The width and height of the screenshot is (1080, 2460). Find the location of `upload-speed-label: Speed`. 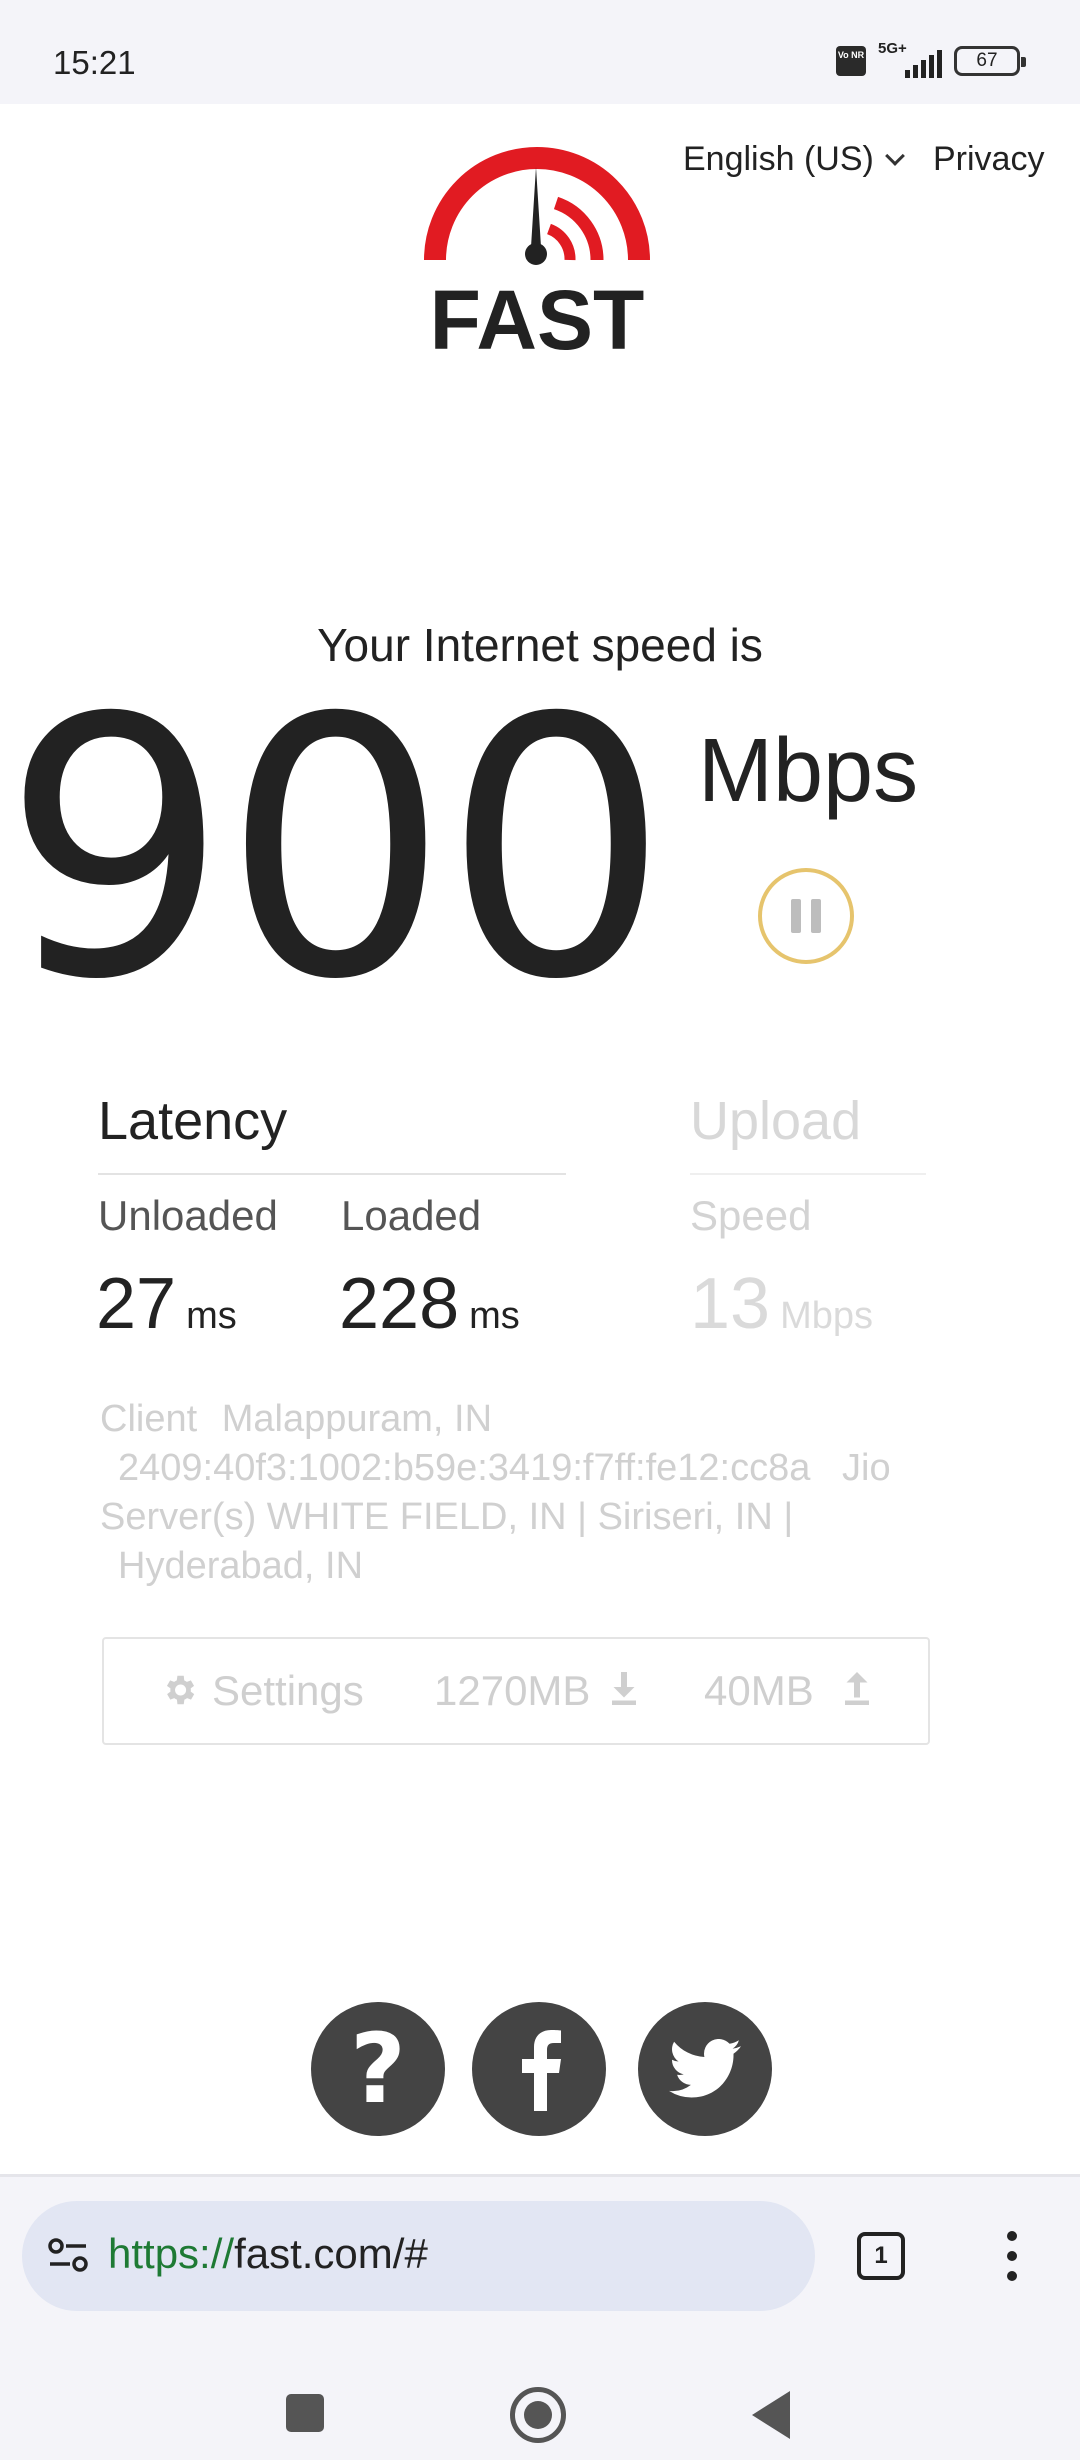

upload-speed-label: Speed is located at coordinates (751, 1215).